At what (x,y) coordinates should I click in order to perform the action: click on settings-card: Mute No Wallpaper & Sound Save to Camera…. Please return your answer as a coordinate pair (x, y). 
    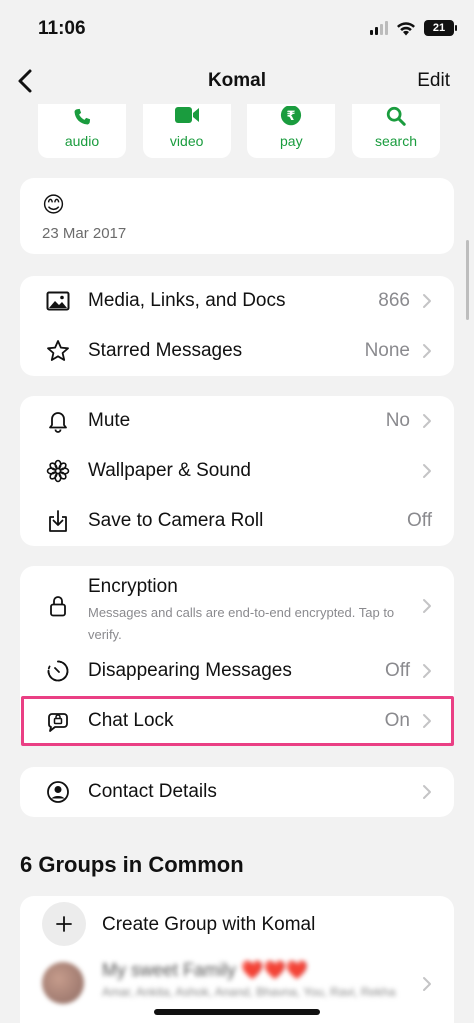
    Looking at the image, I should click on (237, 471).